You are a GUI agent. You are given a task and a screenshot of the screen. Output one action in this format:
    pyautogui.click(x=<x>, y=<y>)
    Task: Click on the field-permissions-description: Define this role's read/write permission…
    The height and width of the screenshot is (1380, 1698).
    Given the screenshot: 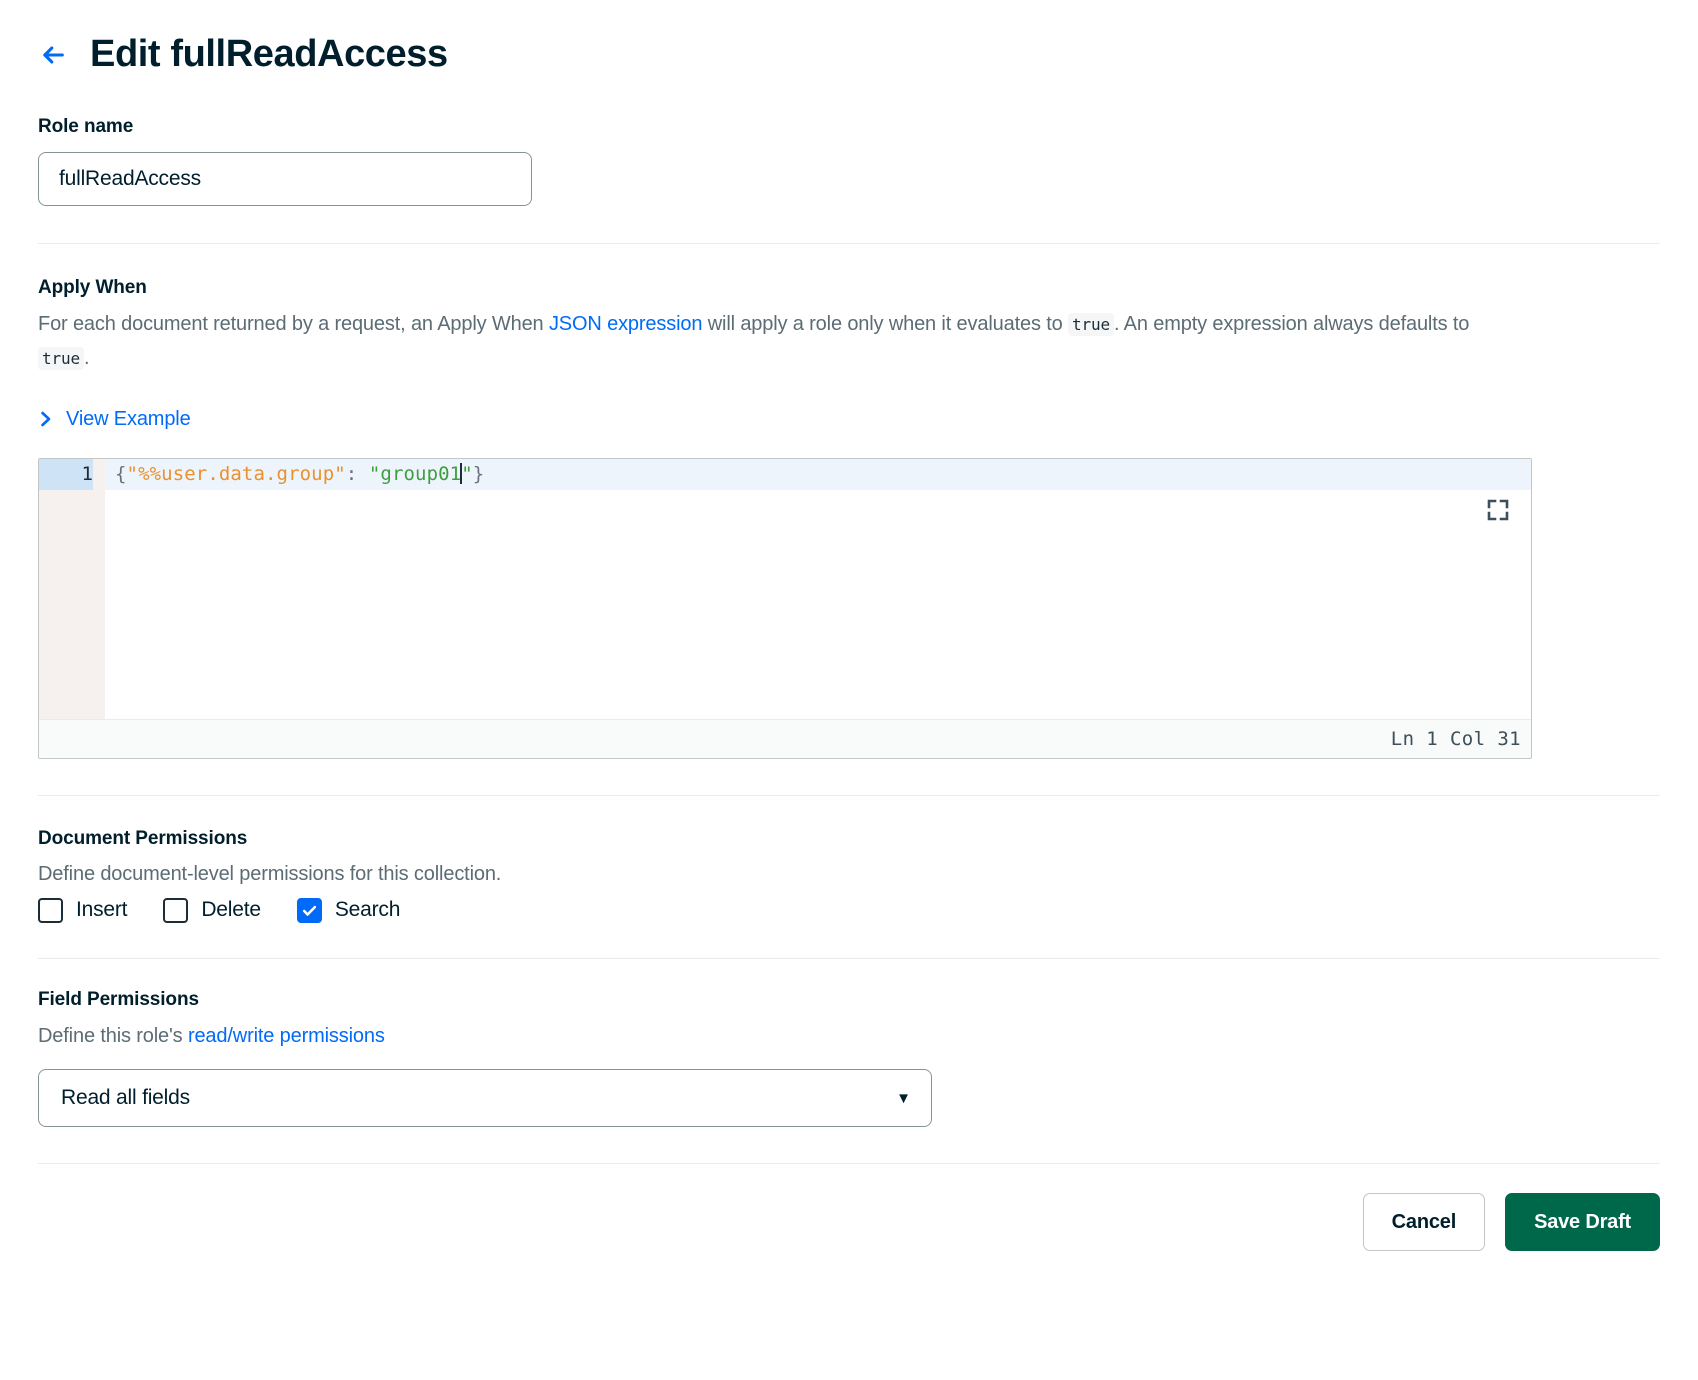 What is the action you would take?
    pyautogui.click(x=773, y=1036)
    